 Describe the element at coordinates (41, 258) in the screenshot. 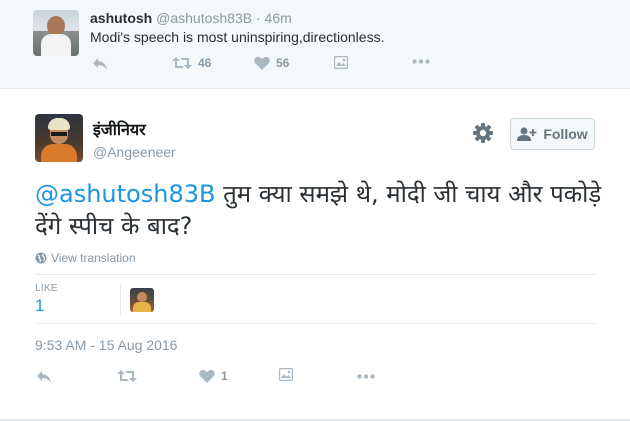

I see `globe-icon` at that location.